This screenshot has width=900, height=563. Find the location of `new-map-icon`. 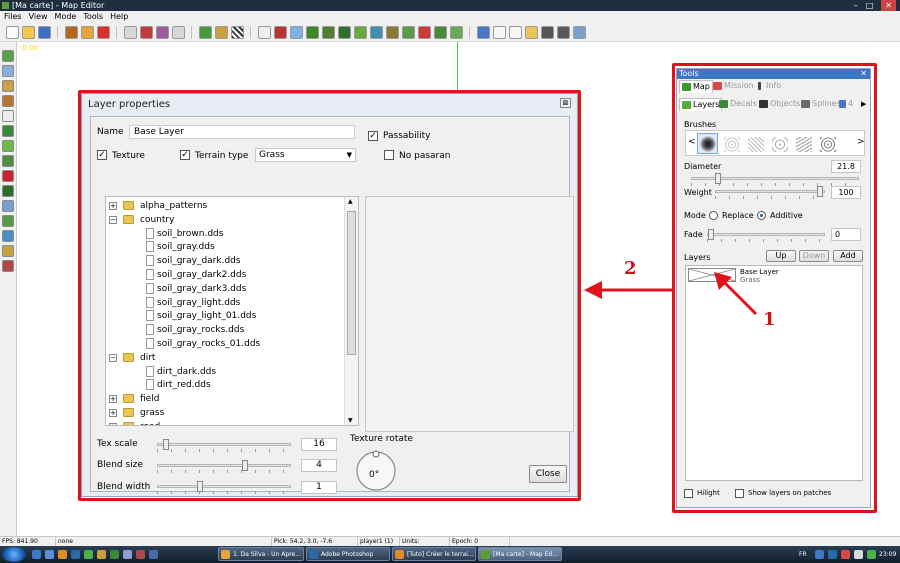

new-map-icon is located at coordinates (12, 32).